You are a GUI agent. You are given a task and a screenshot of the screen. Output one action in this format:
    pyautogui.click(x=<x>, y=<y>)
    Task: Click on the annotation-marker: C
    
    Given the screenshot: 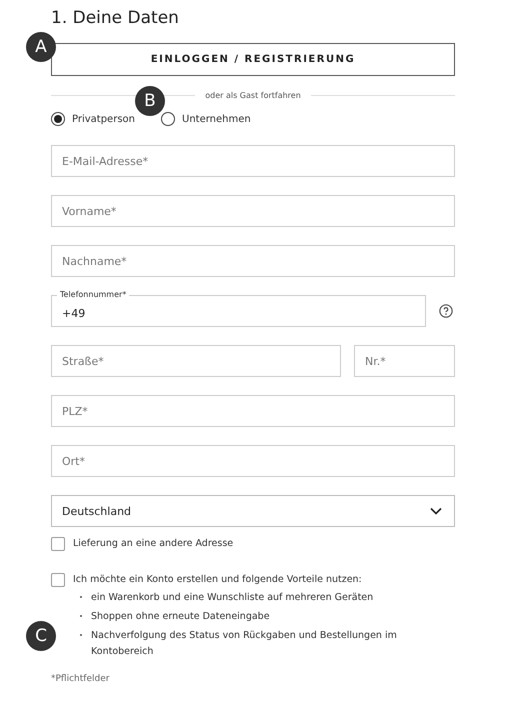 What is the action you would take?
    pyautogui.click(x=41, y=636)
    